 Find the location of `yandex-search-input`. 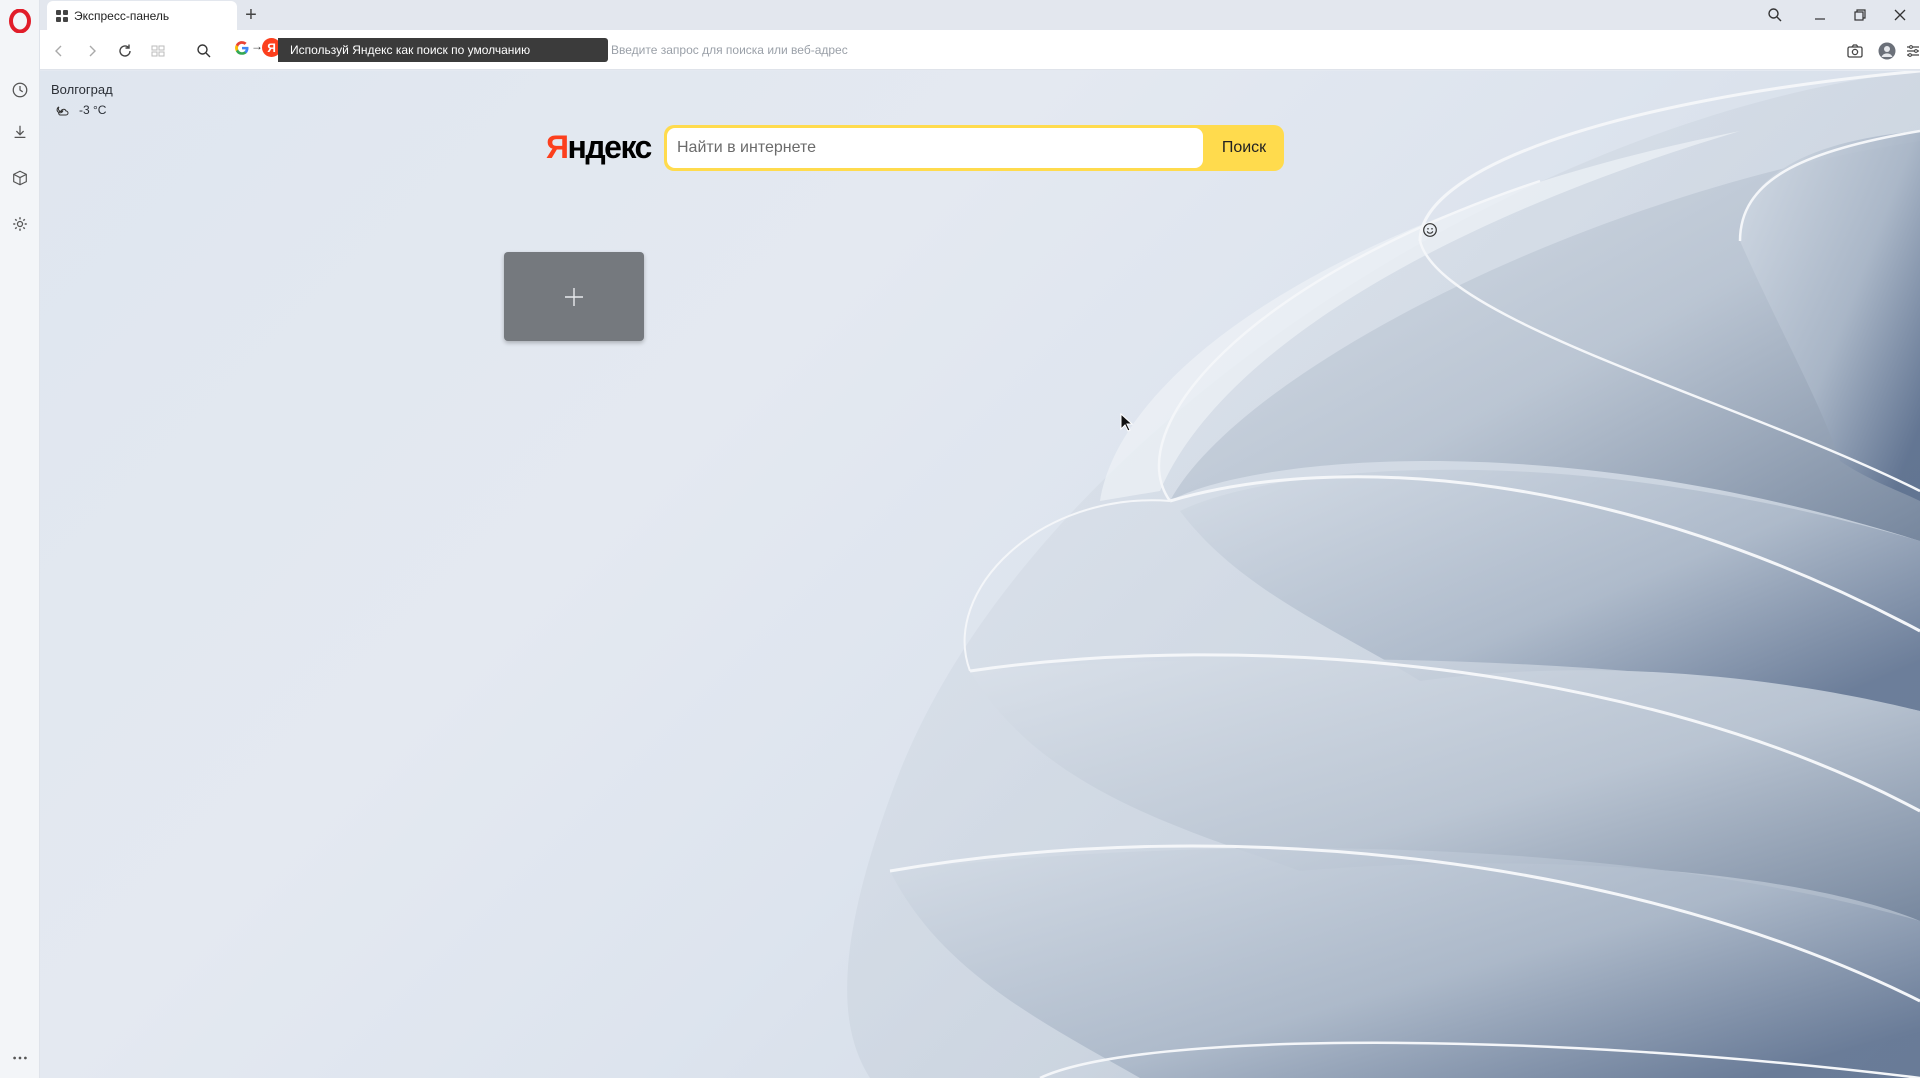

yandex-search-input is located at coordinates (935, 148).